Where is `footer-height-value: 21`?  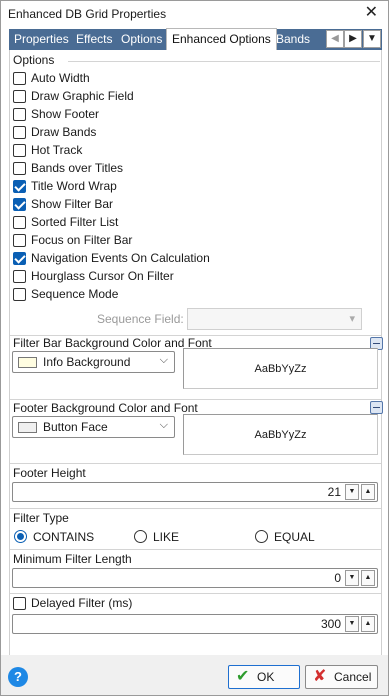
footer-height-value: 21 is located at coordinates (334, 492).